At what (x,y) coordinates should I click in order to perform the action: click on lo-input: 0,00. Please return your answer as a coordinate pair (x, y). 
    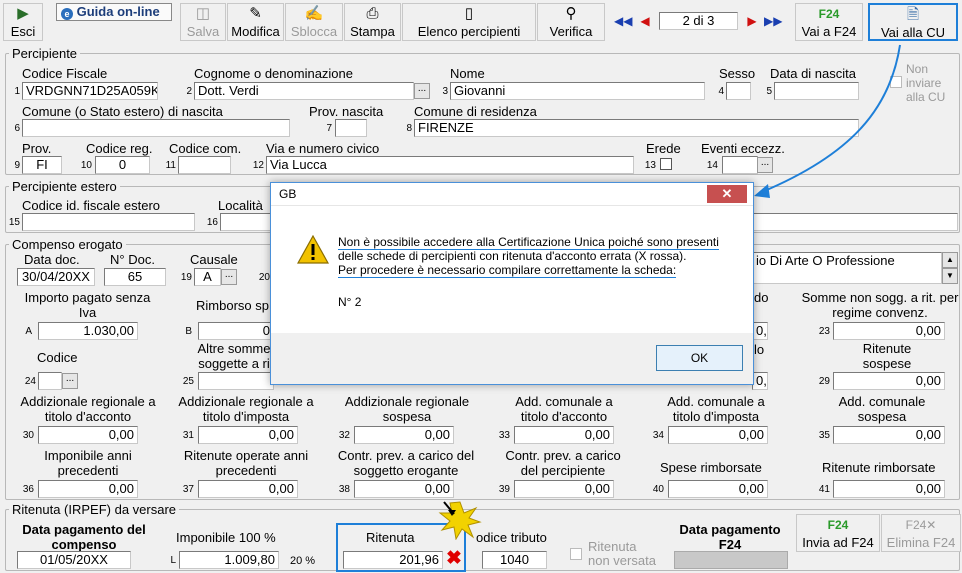
    Looking at the image, I should click on (760, 381).